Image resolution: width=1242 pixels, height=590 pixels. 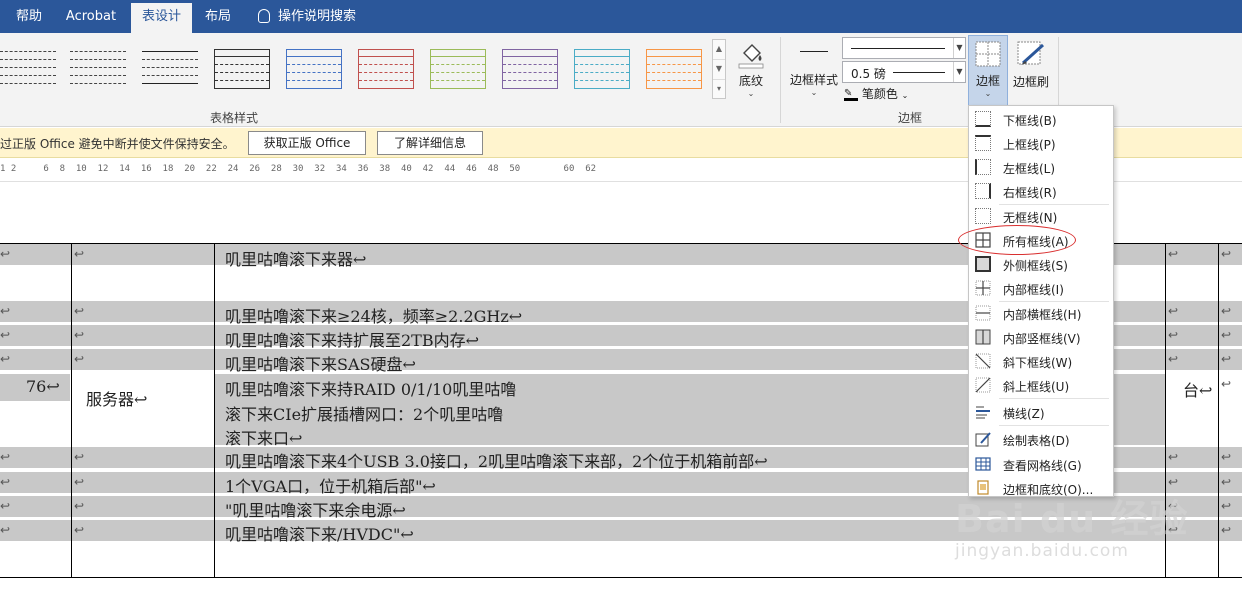 I want to click on border-painter-button: 边框刷, so click(x=1031, y=68).